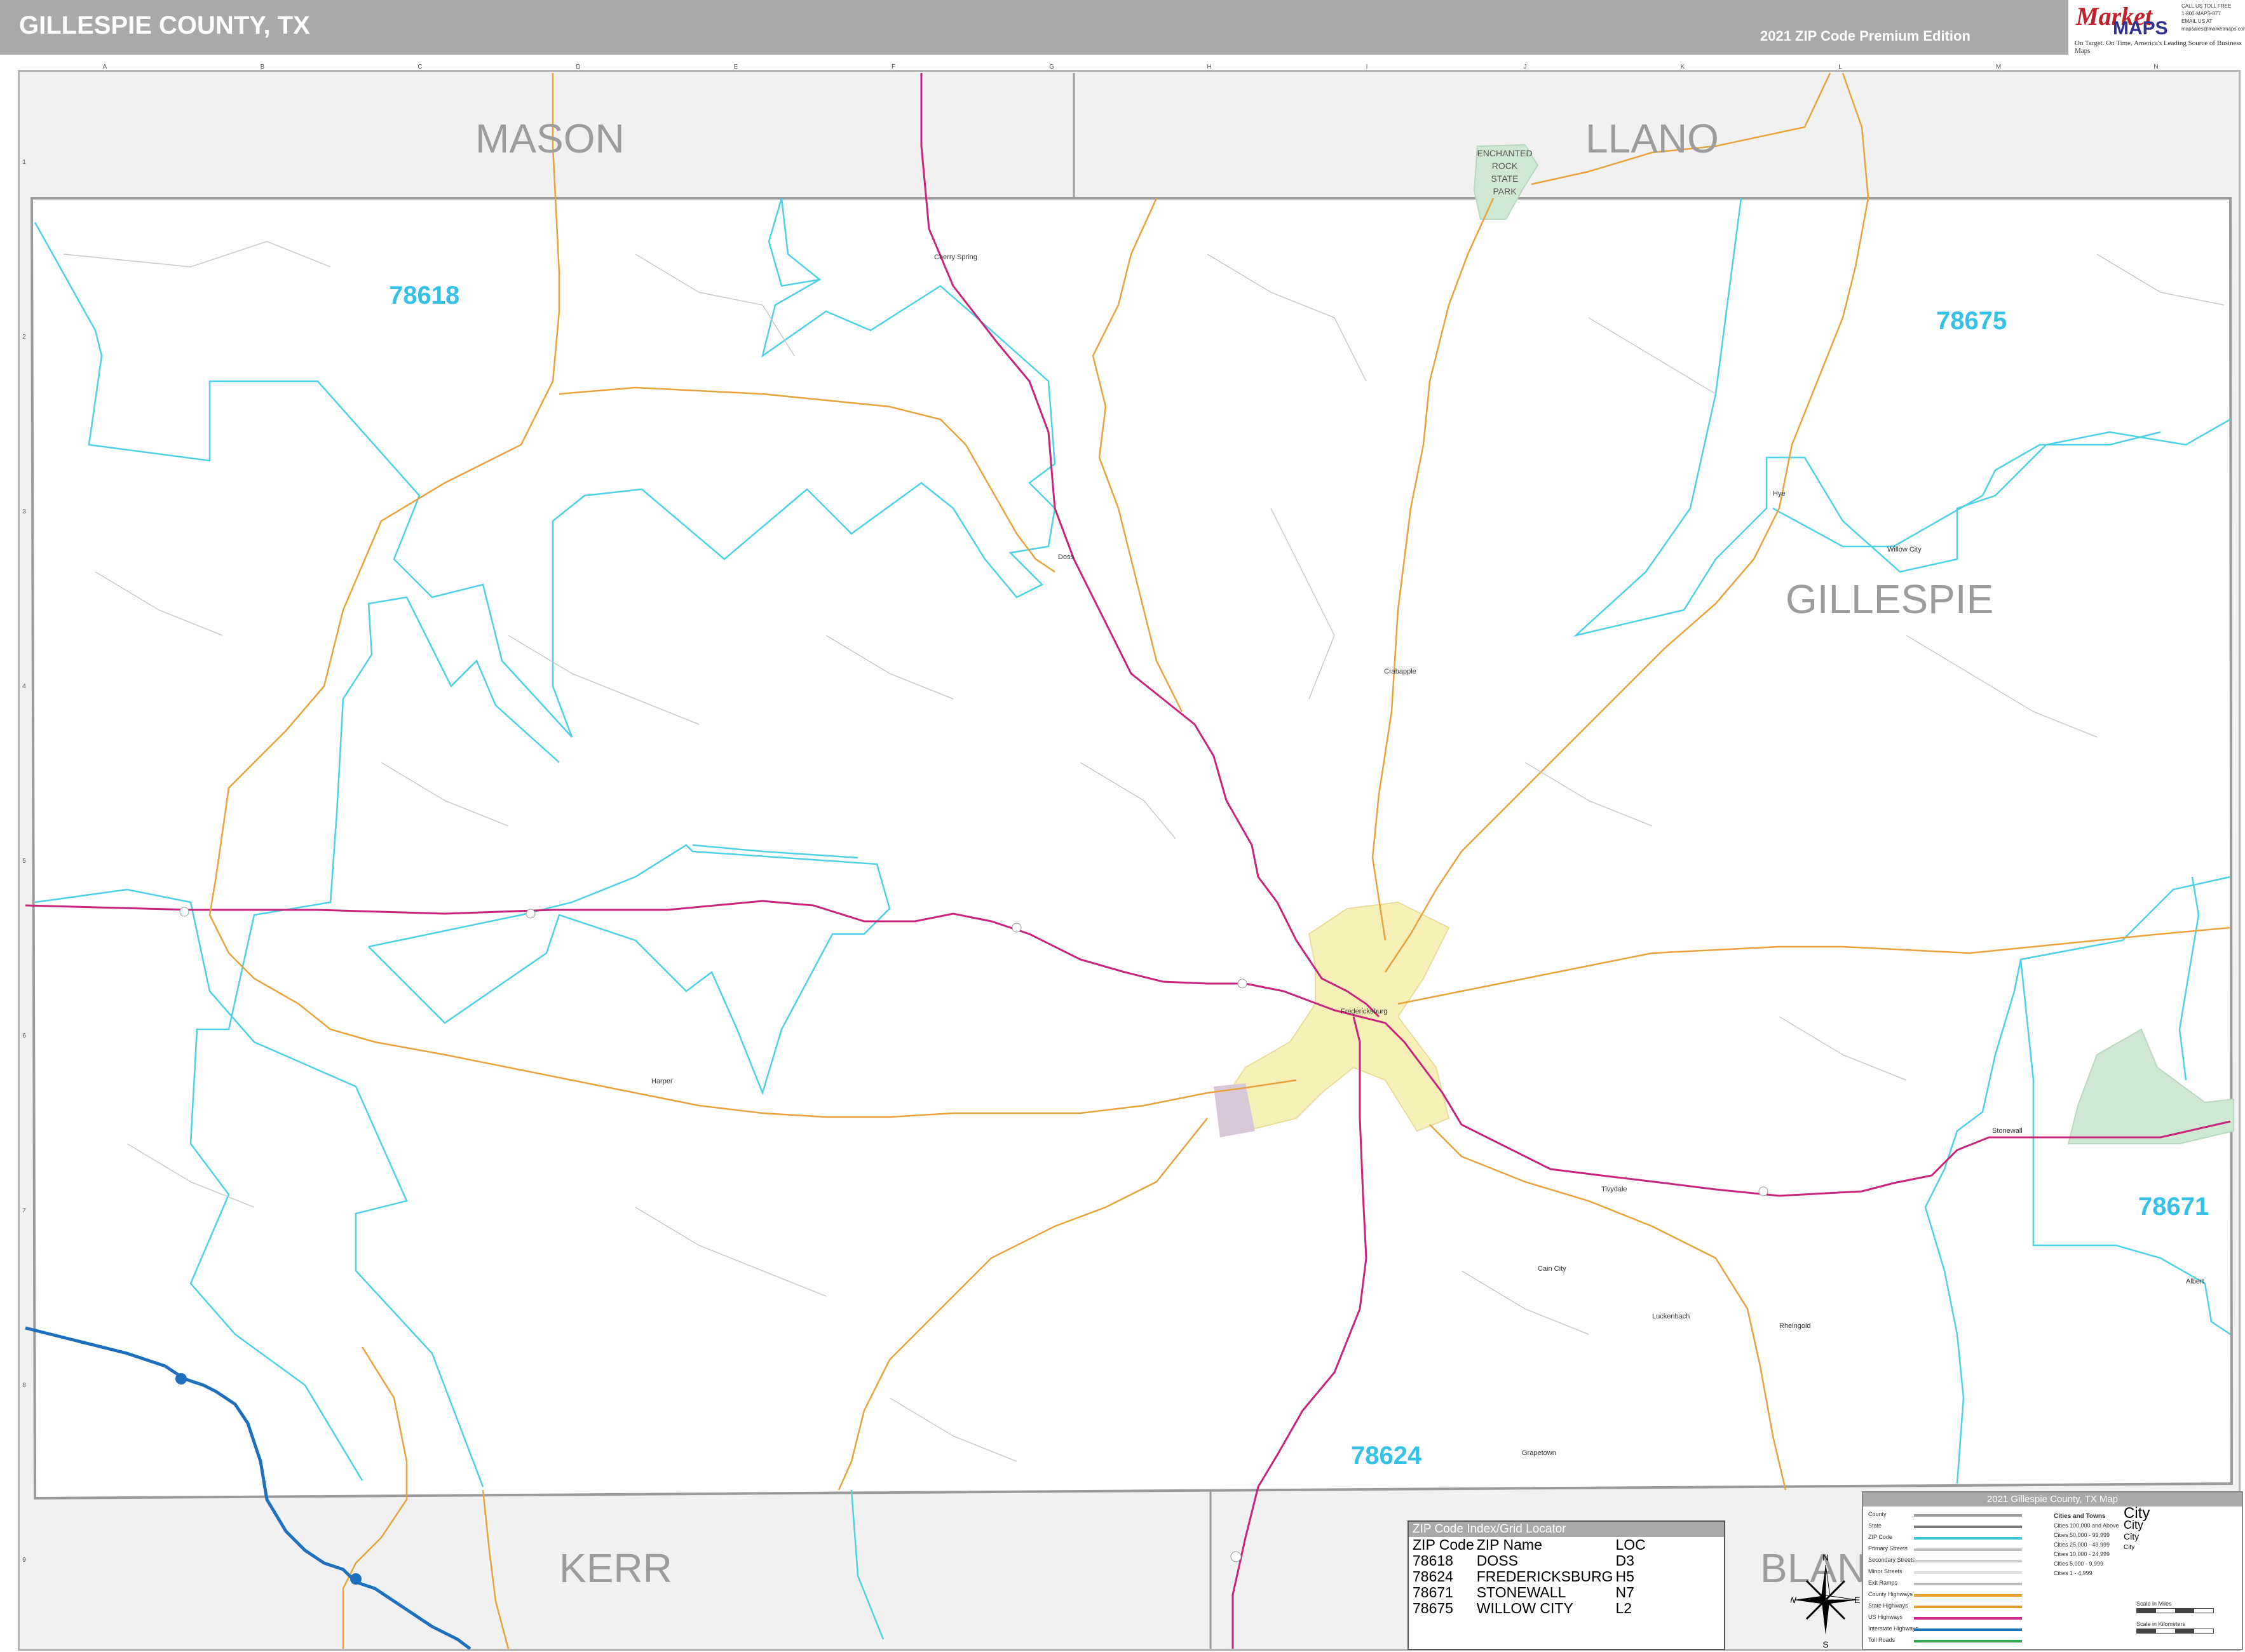 The height and width of the screenshot is (1652, 2245). I want to click on legend-item-label: County Highways, so click(1890, 1594).